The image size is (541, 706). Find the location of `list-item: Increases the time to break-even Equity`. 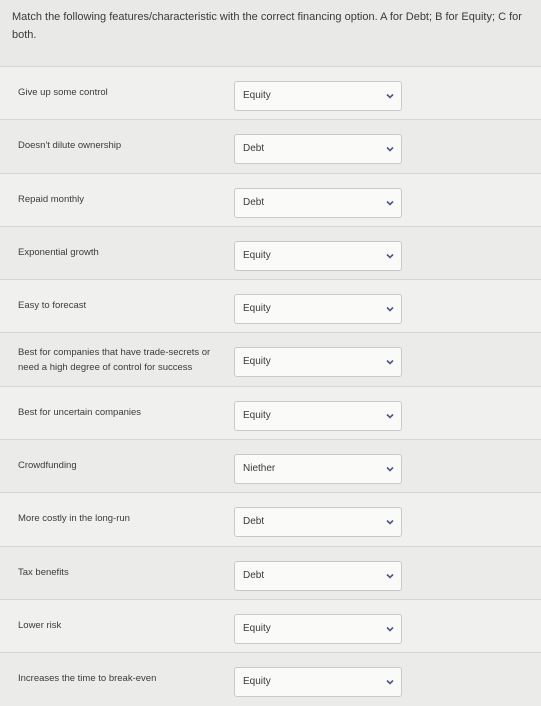

list-item: Increases the time to break-even Equity is located at coordinates (270, 679).